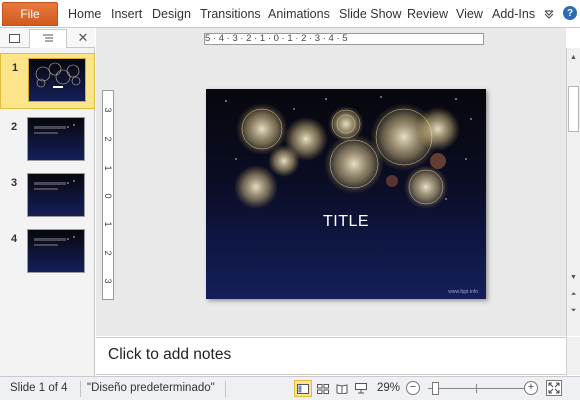 The image size is (580, 400). I want to click on slides-pane: ✕ 1 2 3 4, so click(47, 202).